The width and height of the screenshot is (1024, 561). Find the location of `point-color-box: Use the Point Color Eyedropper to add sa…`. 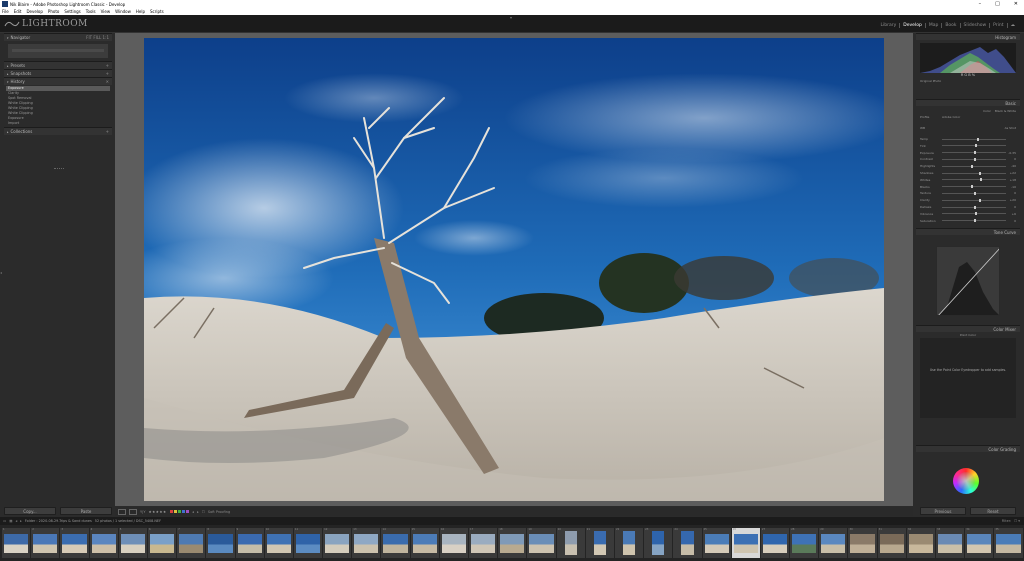

point-color-box: Use the Point Color Eyedropper to add sa… is located at coordinates (968, 378).